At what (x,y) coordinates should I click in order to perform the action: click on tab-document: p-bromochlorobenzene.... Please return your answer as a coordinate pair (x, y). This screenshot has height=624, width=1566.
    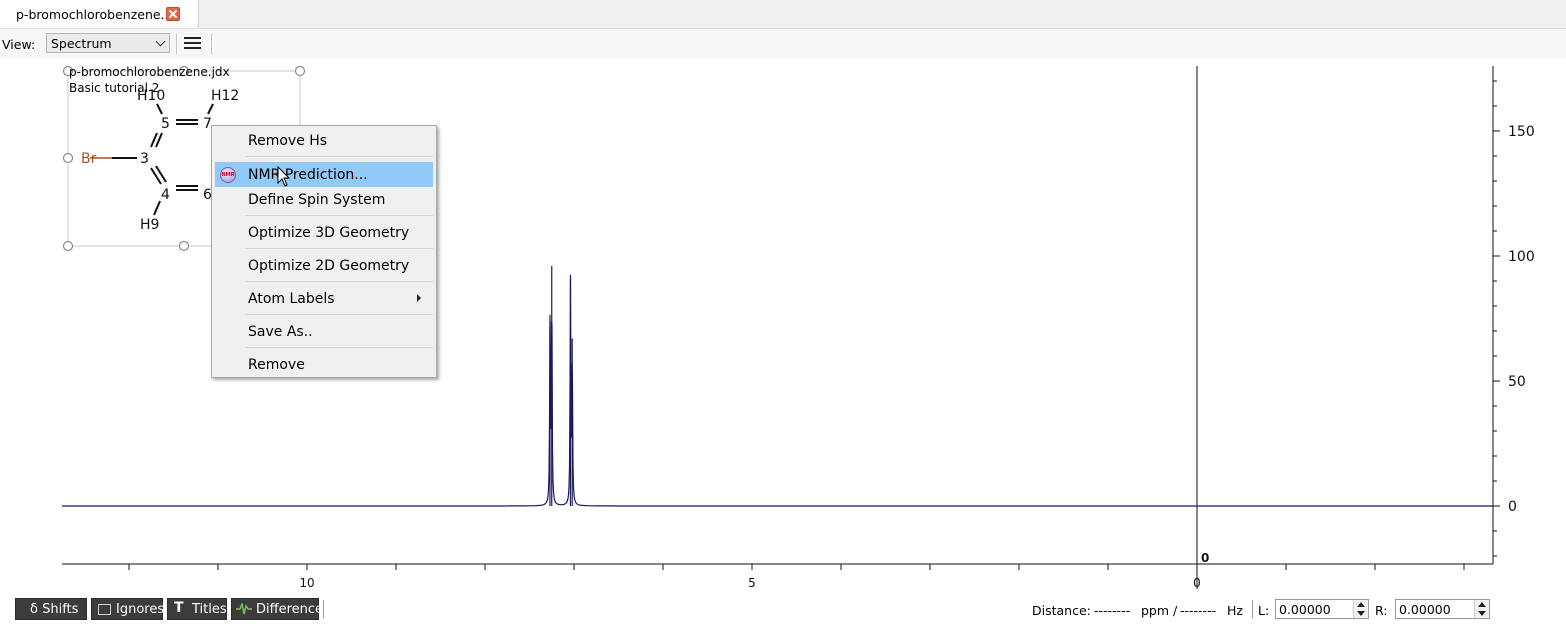
    Looking at the image, I should click on (99, 14).